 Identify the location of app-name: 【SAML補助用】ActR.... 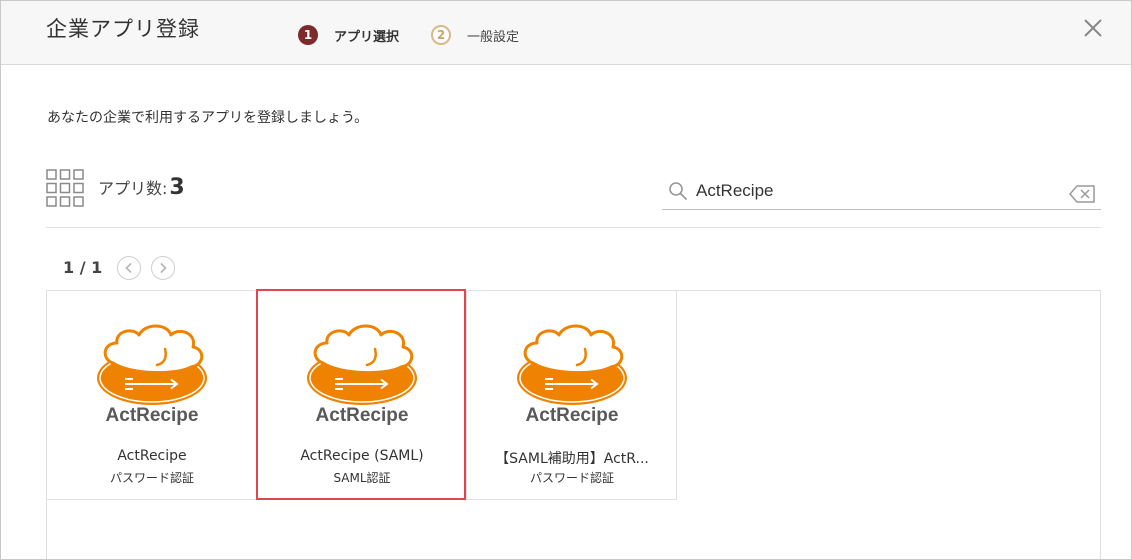
(572, 459).